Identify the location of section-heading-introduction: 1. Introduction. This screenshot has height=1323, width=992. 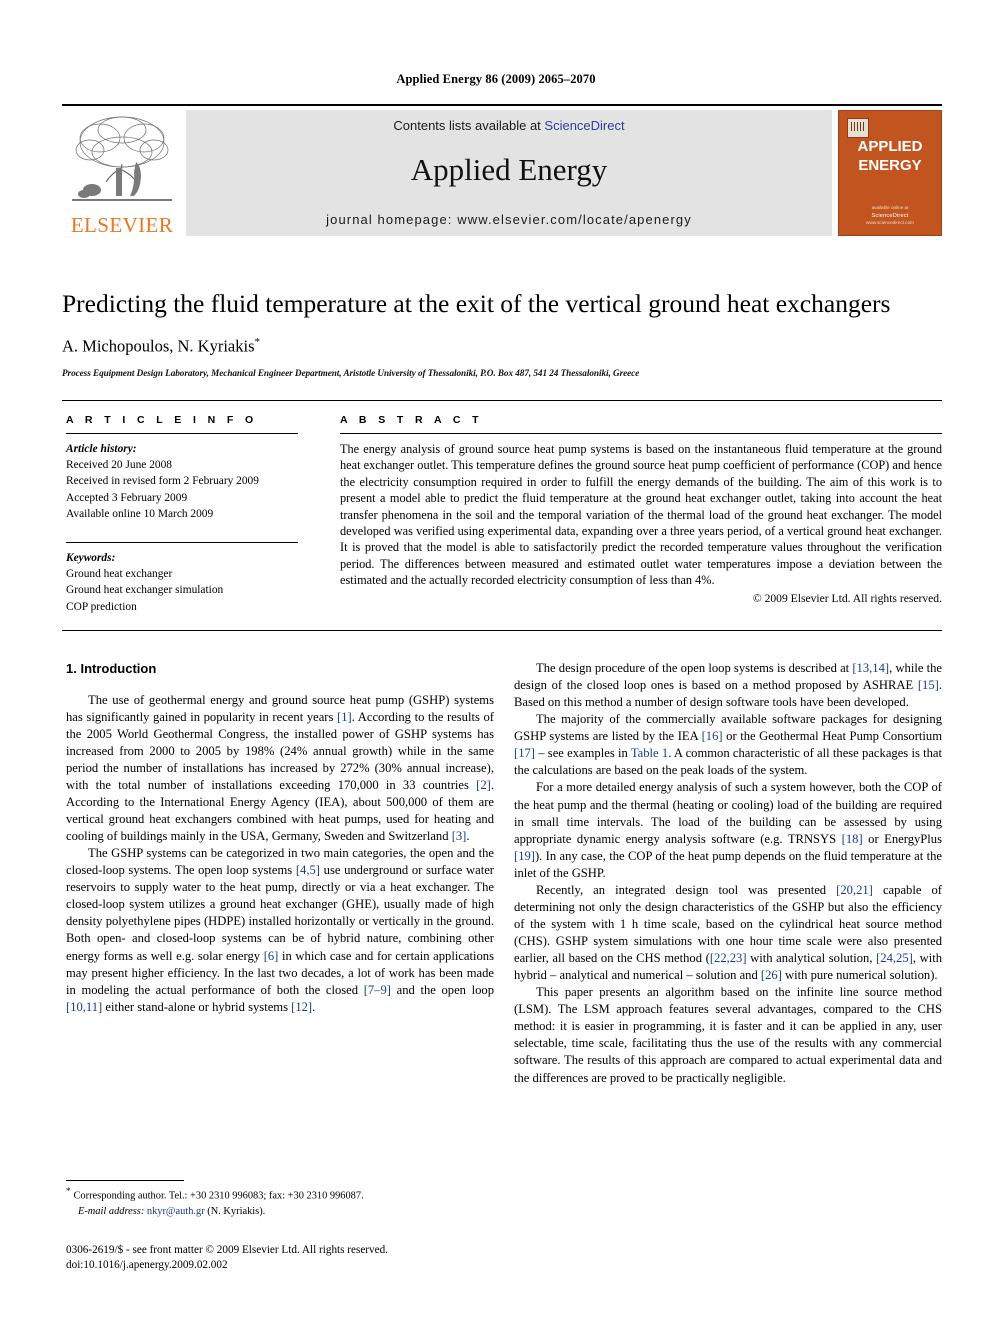
(111, 668).